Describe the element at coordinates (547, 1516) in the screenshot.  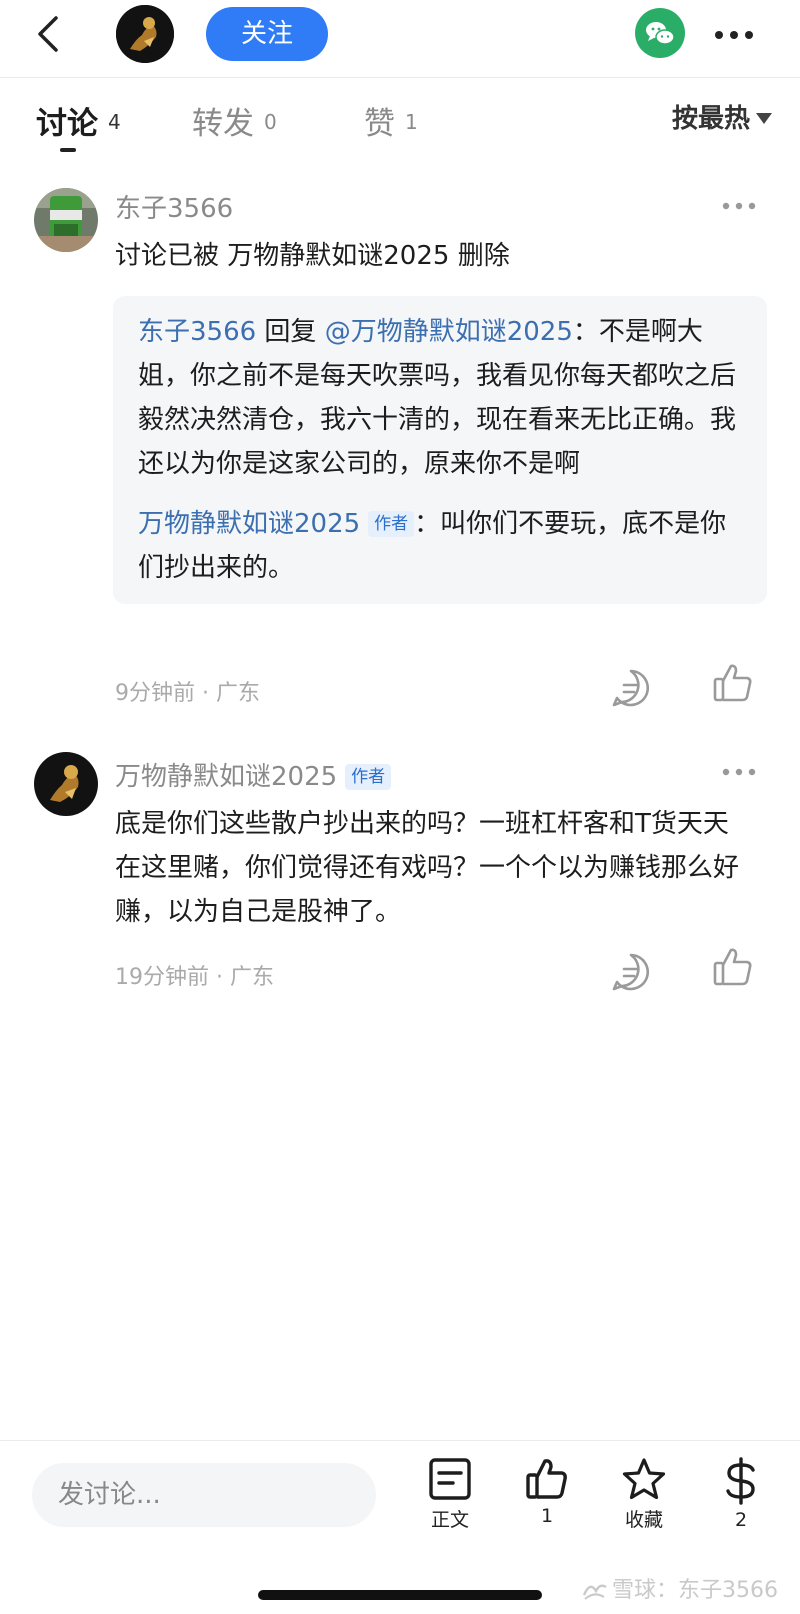
I see `like-count: 1` at that location.